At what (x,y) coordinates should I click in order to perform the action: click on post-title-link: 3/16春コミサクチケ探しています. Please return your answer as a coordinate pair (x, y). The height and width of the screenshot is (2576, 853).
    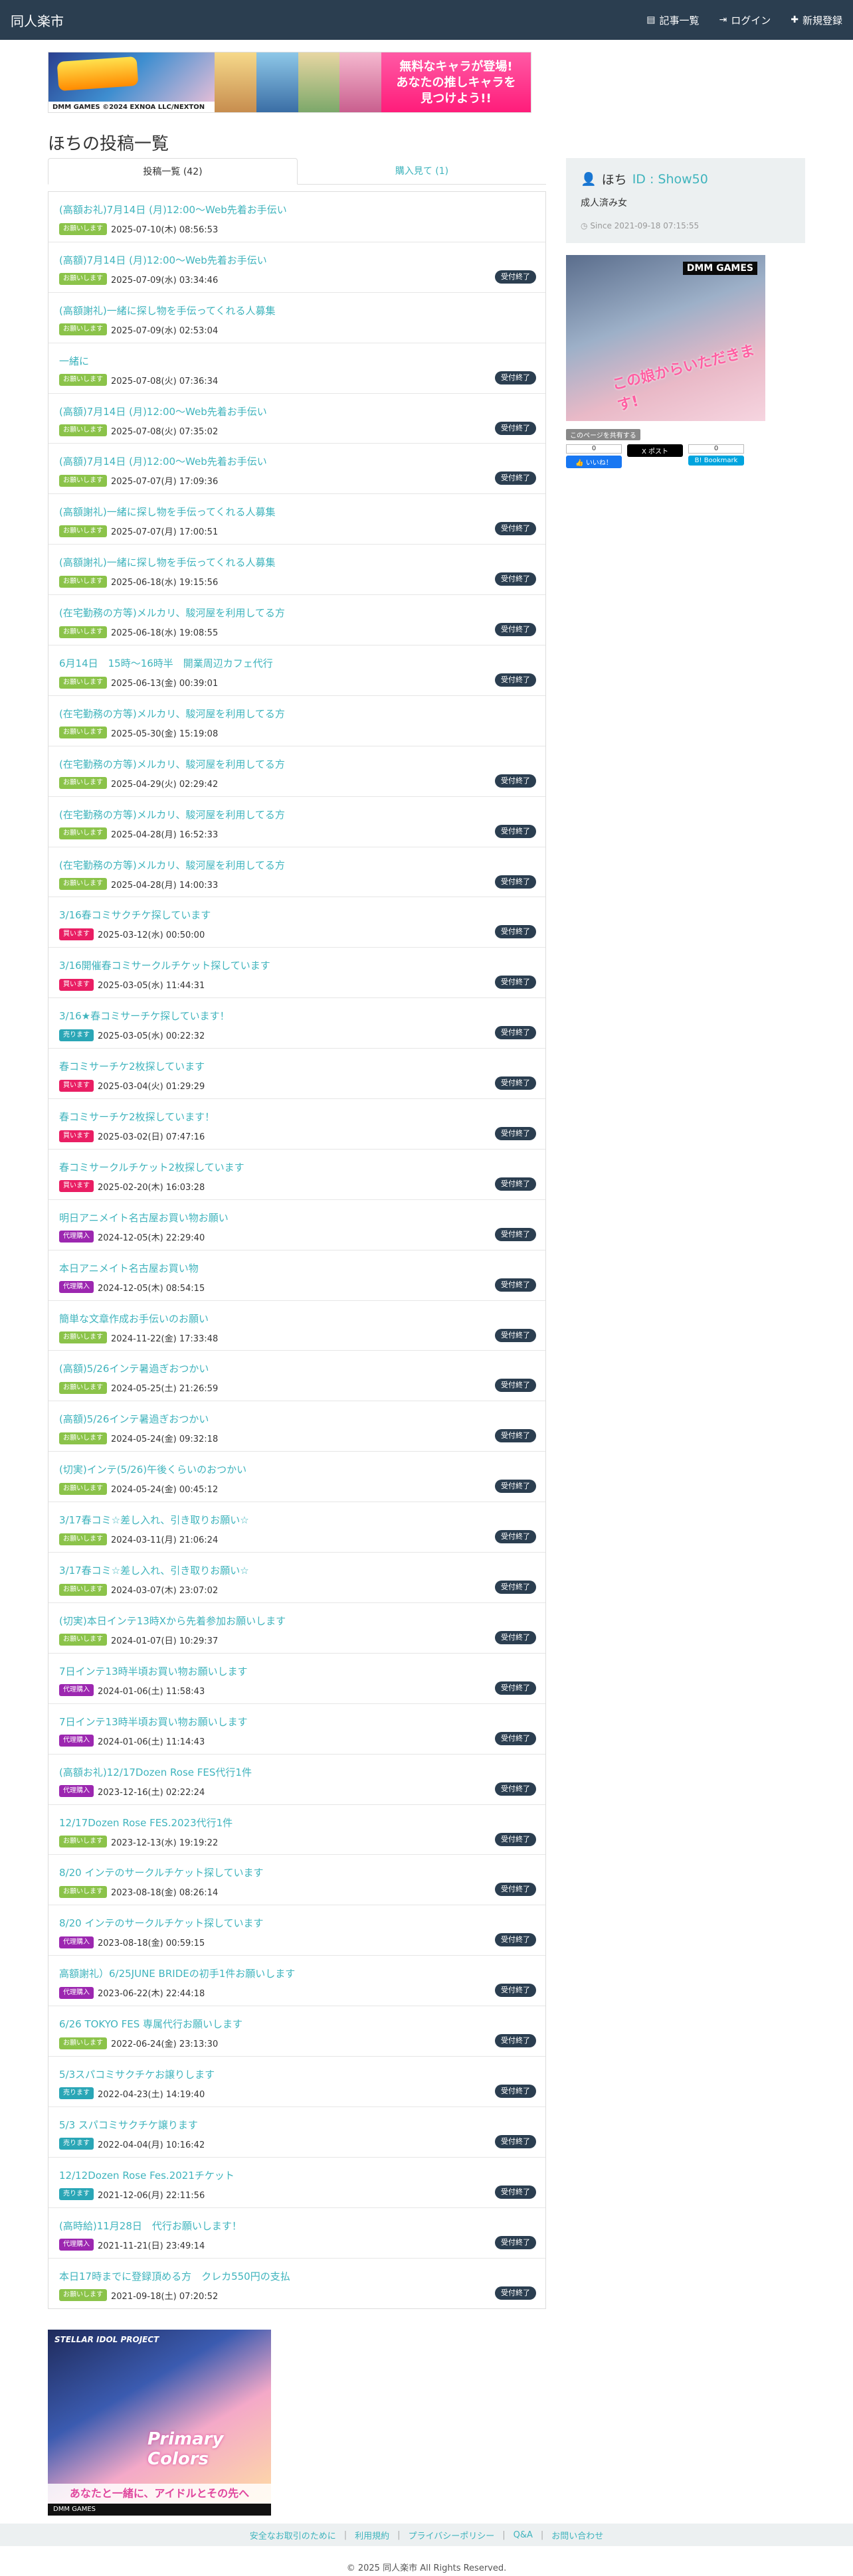
    Looking at the image, I should click on (135, 915).